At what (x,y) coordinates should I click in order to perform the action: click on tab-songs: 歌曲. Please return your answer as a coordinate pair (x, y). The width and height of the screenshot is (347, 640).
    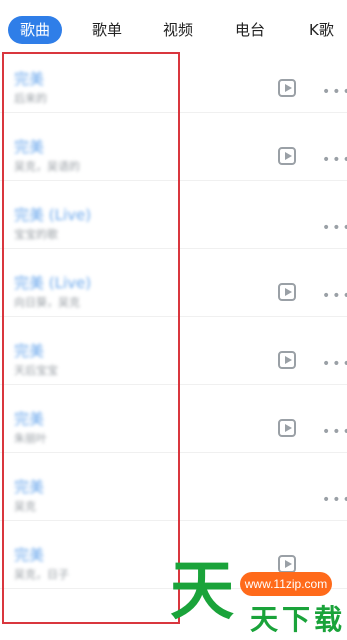
    Looking at the image, I should click on (35, 30).